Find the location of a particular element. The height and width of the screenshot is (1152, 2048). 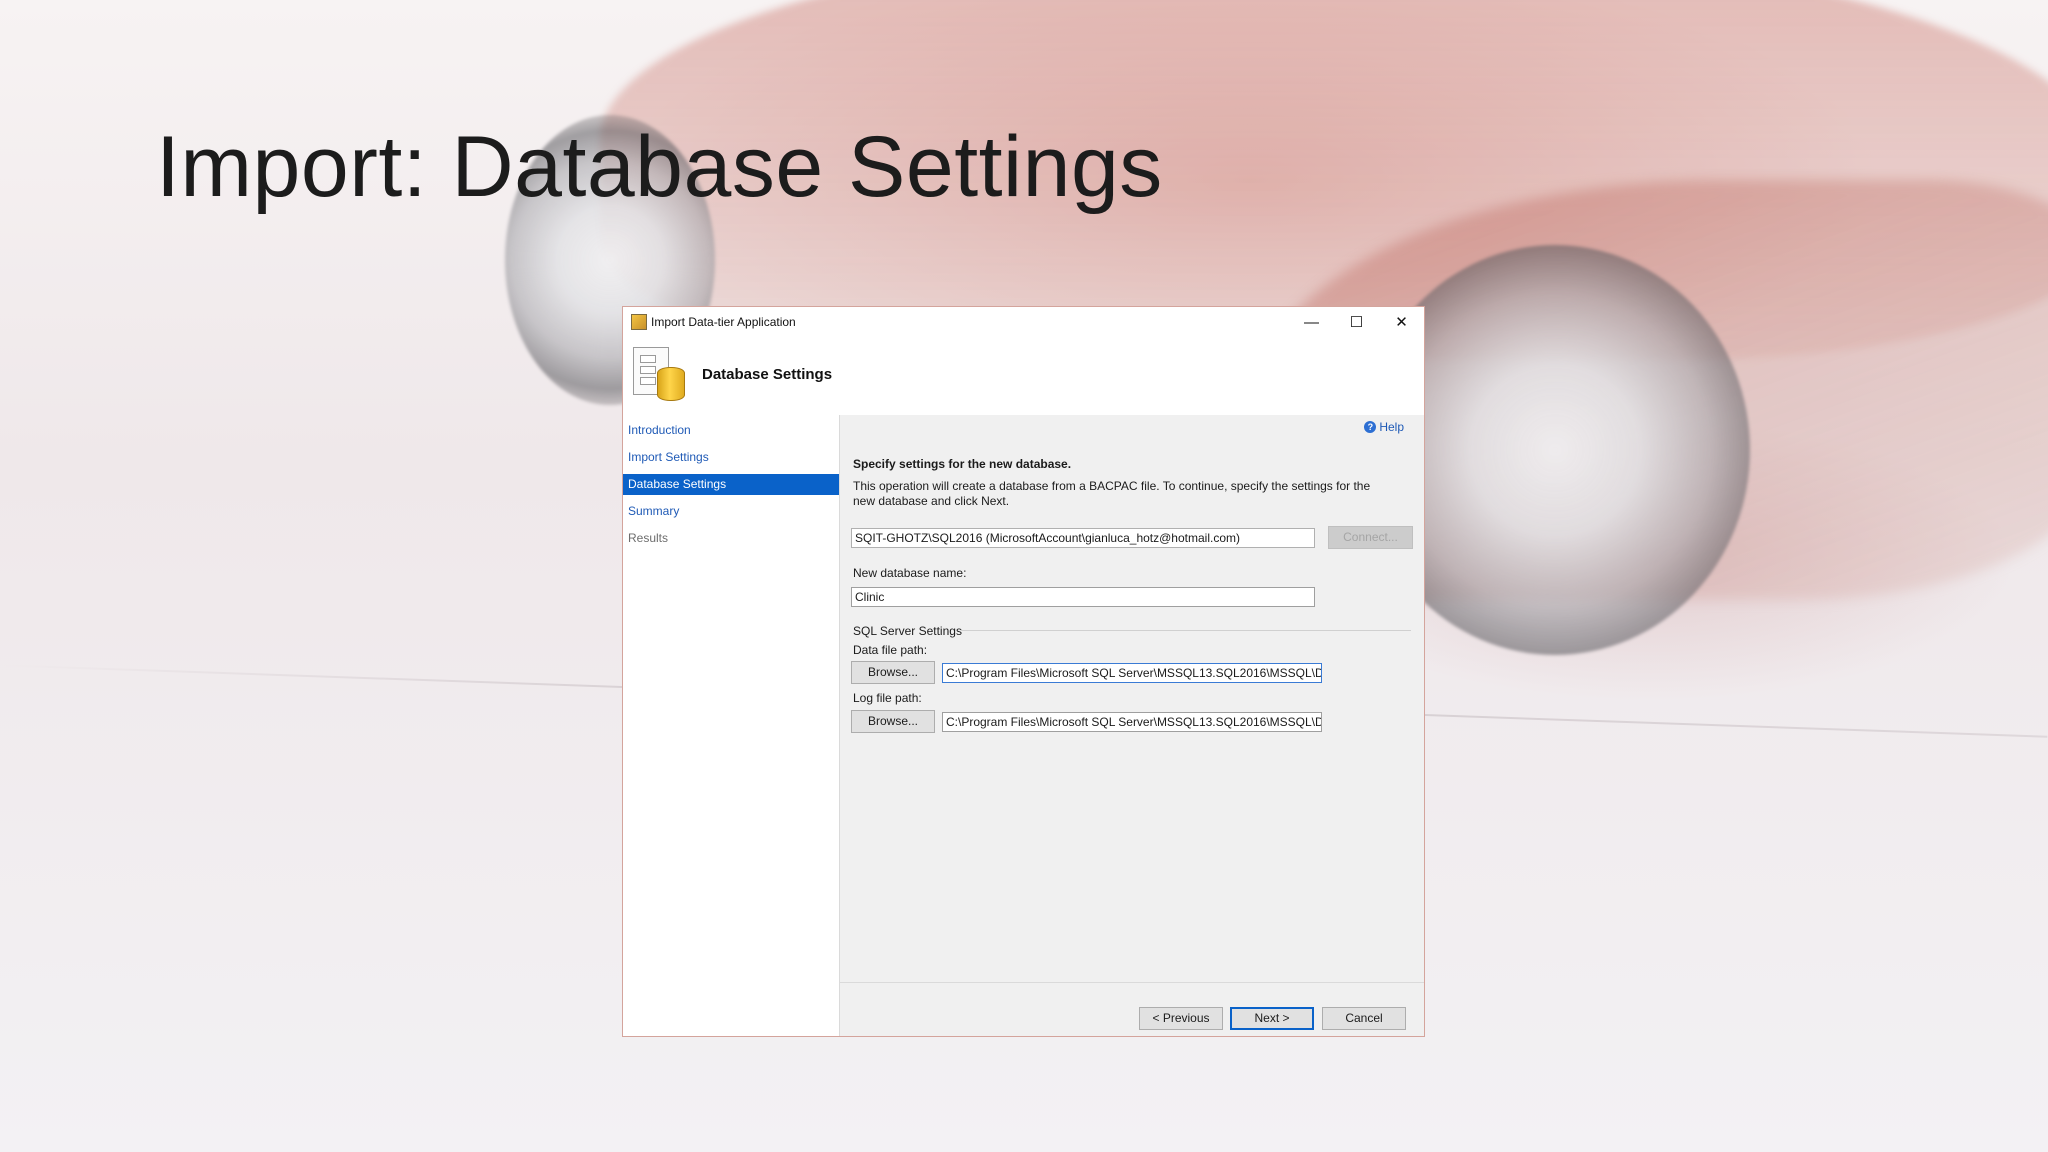

nav-item-results: Results is located at coordinates (648, 538).